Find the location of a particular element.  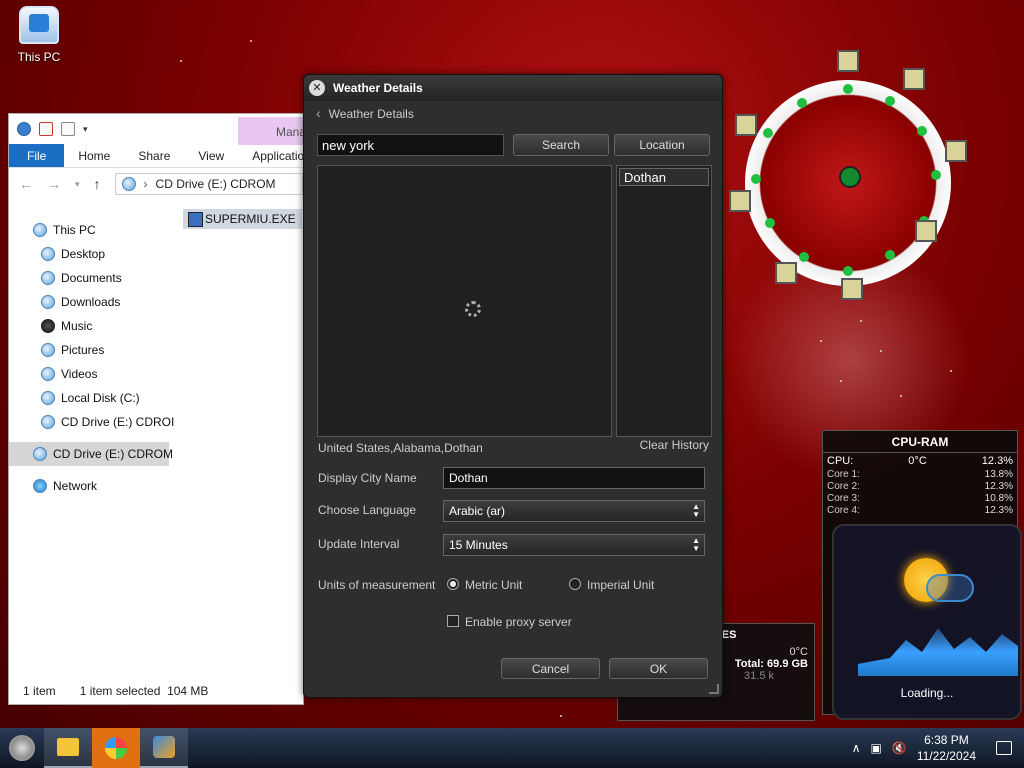

taskbar-gadgets-app is located at coordinates (164, 748).